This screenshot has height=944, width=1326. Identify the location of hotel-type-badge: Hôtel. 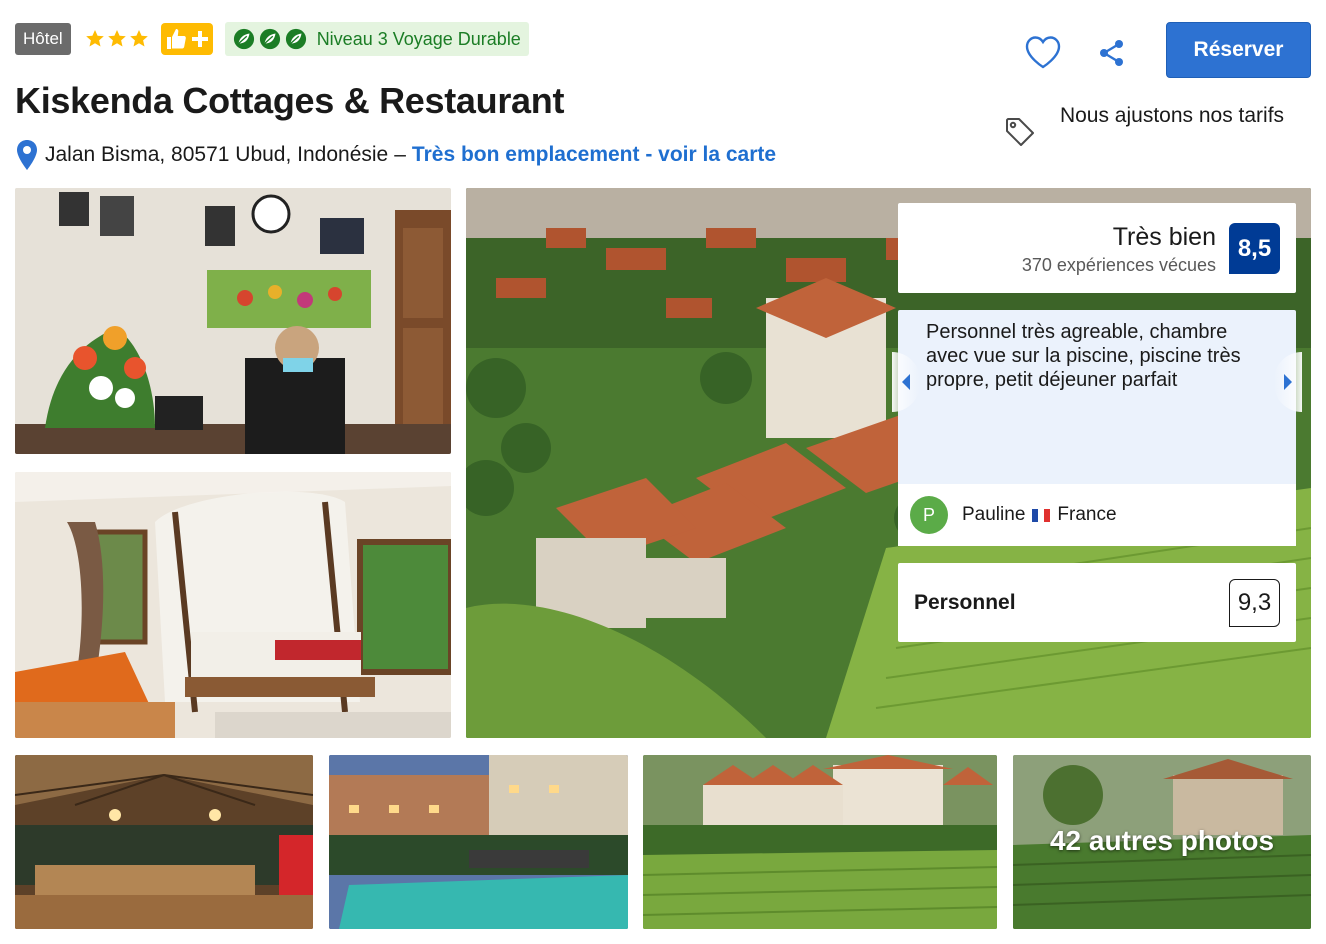
(43, 39).